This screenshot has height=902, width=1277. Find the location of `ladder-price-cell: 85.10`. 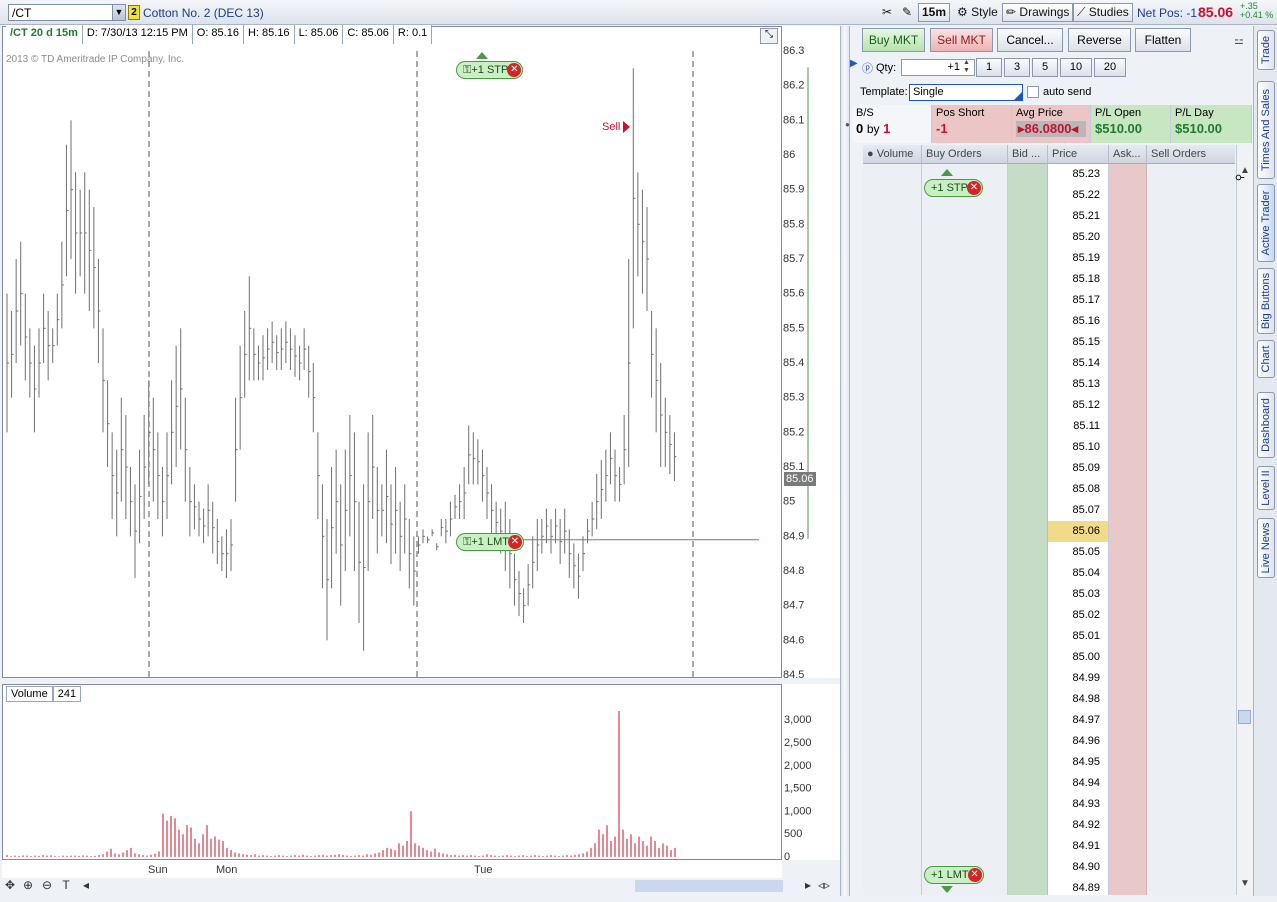

ladder-price-cell: 85.10 is located at coordinates (1078, 447).